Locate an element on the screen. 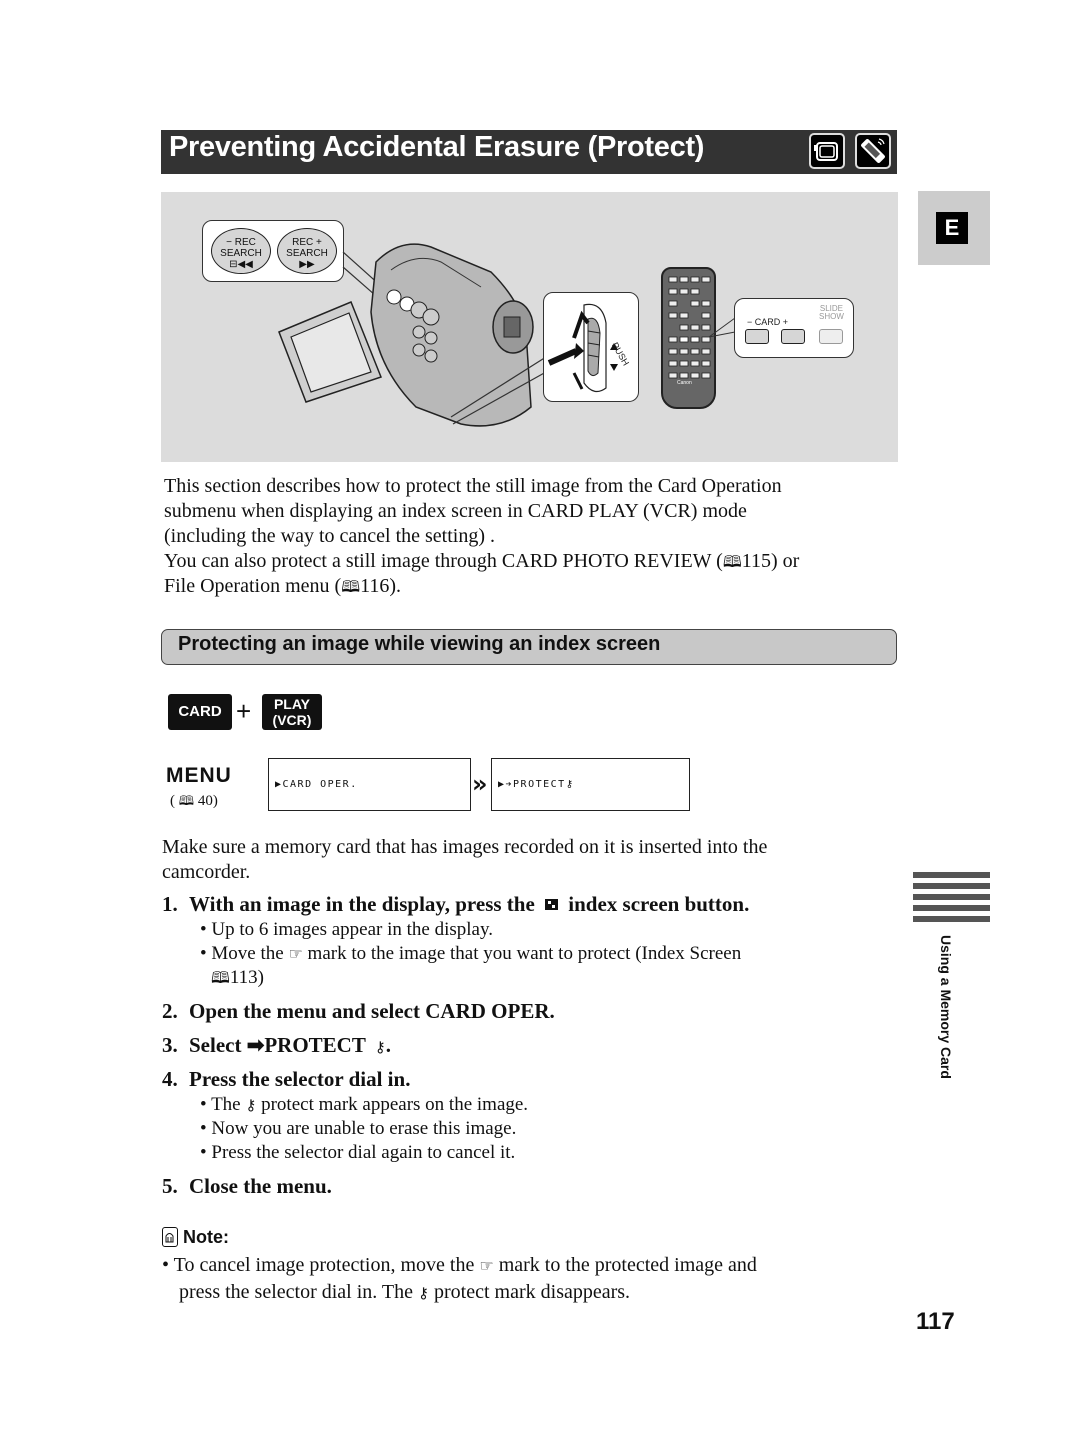  step-4: 4. Press the selector dial in. is located at coordinates (286, 1079).